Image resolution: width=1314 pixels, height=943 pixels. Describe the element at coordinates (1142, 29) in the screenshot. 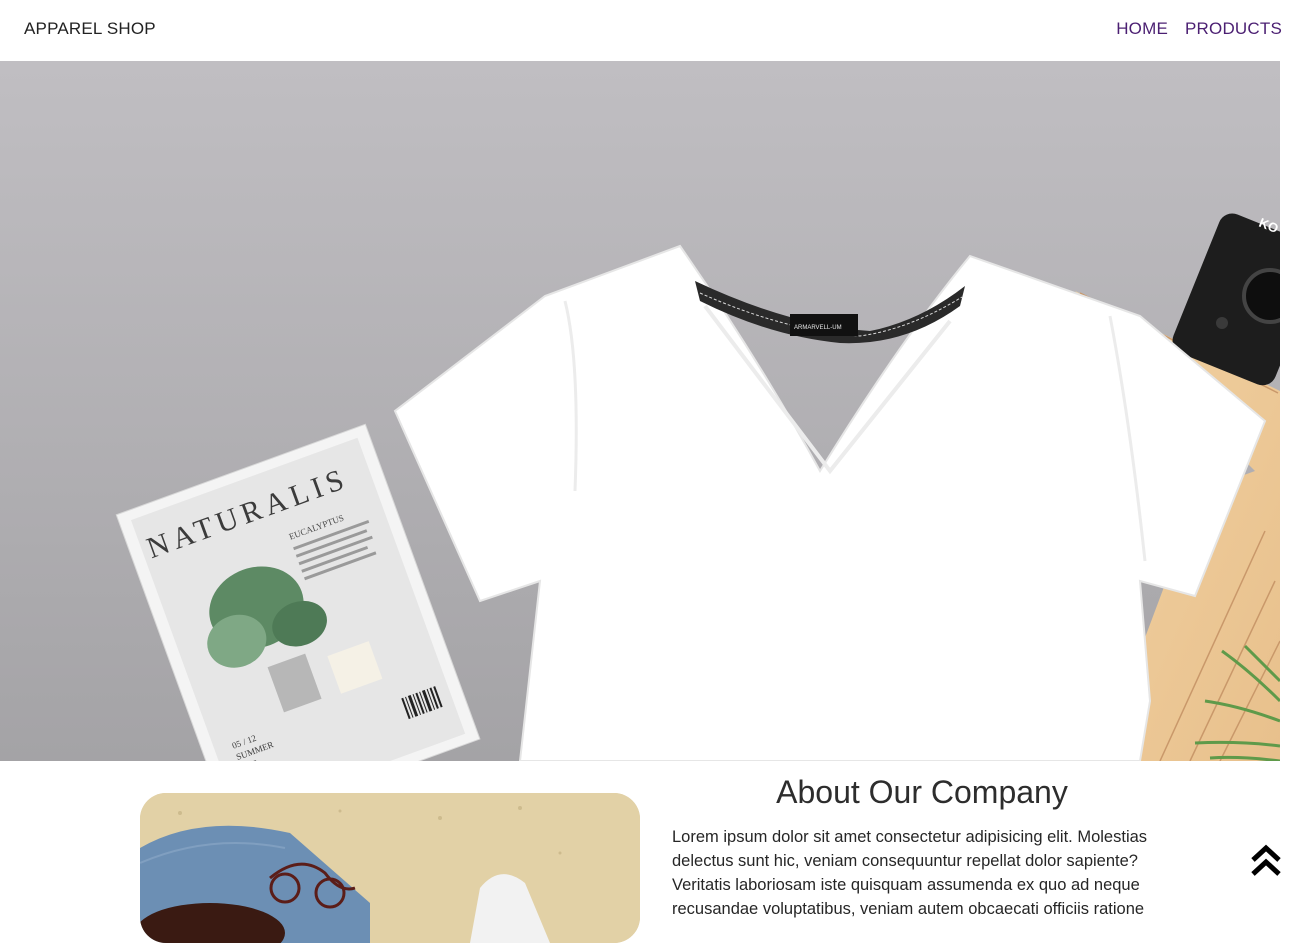

I see `nav-home-link: HOME` at that location.